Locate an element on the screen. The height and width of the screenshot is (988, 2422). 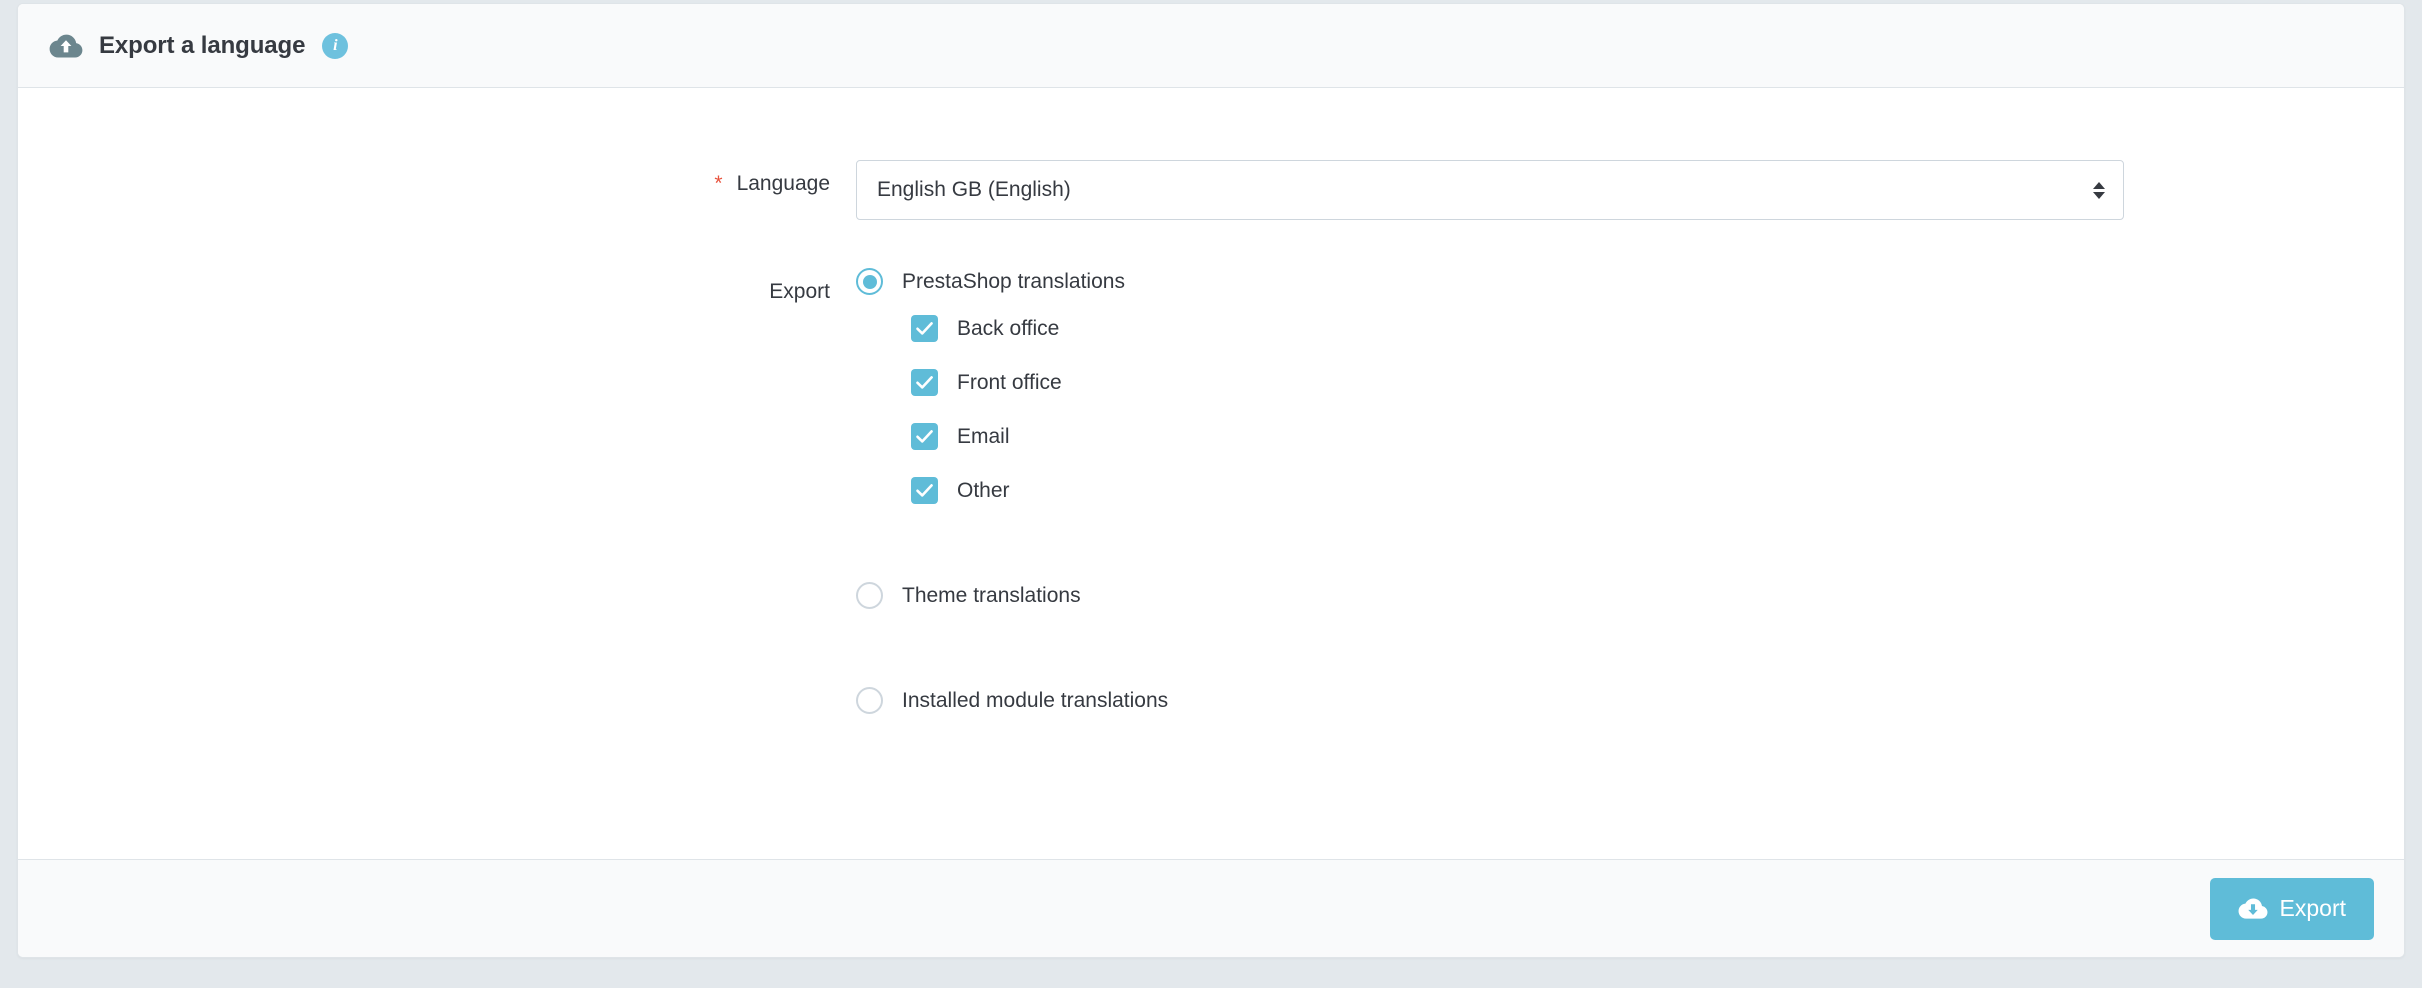
language-select-wrap: English GB (English) is located at coordinates (1490, 190).